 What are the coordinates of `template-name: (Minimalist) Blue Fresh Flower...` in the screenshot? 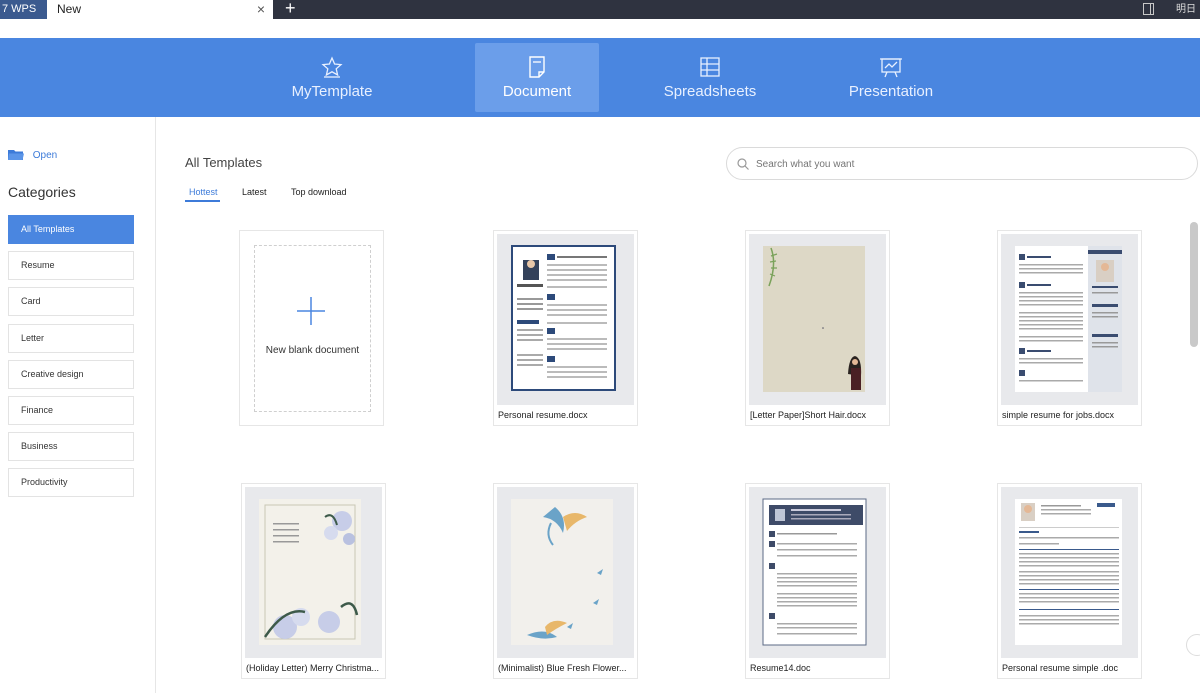 It's located at (562, 668).